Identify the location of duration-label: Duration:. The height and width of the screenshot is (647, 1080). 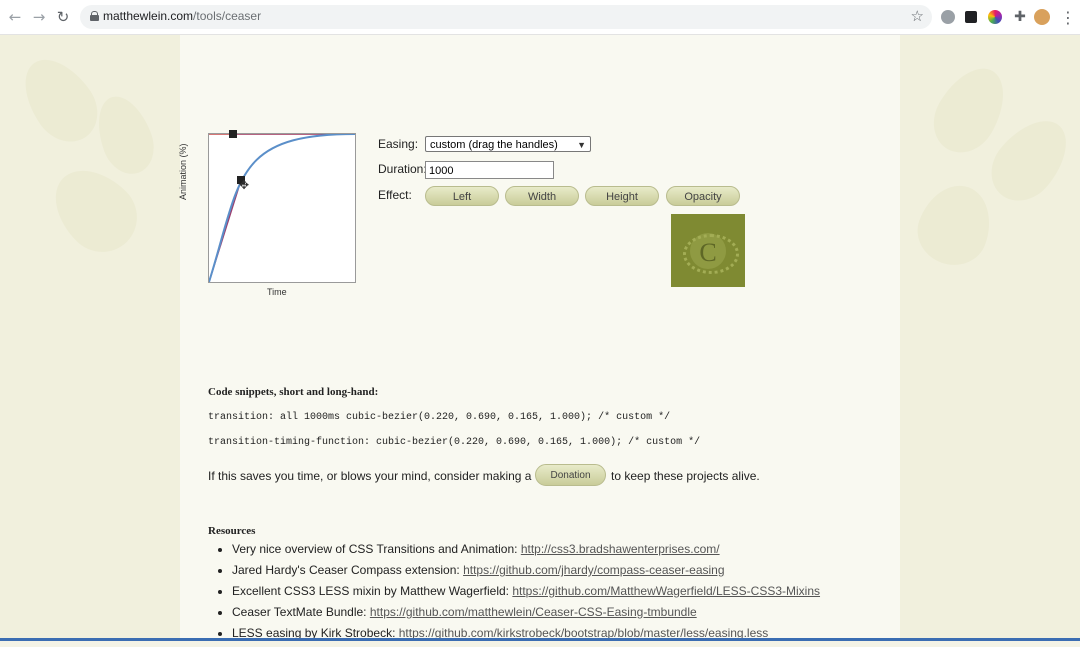
(402, 169).